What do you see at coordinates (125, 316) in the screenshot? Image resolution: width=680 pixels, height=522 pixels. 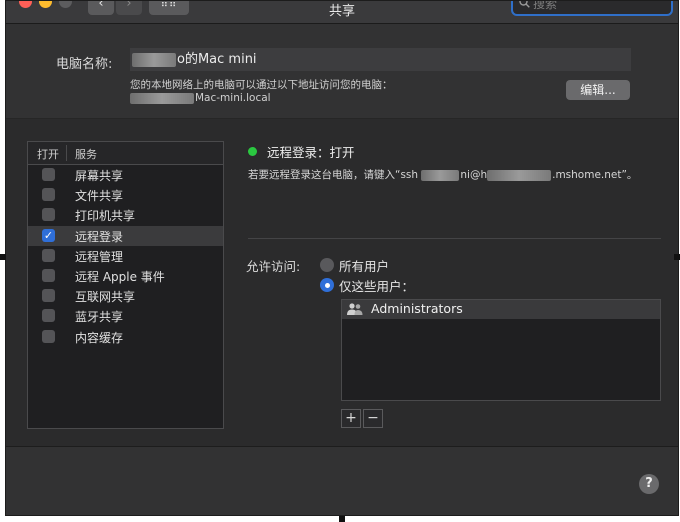 I see `service-row: 蓝牙共享` at bounding box center [125, 316].